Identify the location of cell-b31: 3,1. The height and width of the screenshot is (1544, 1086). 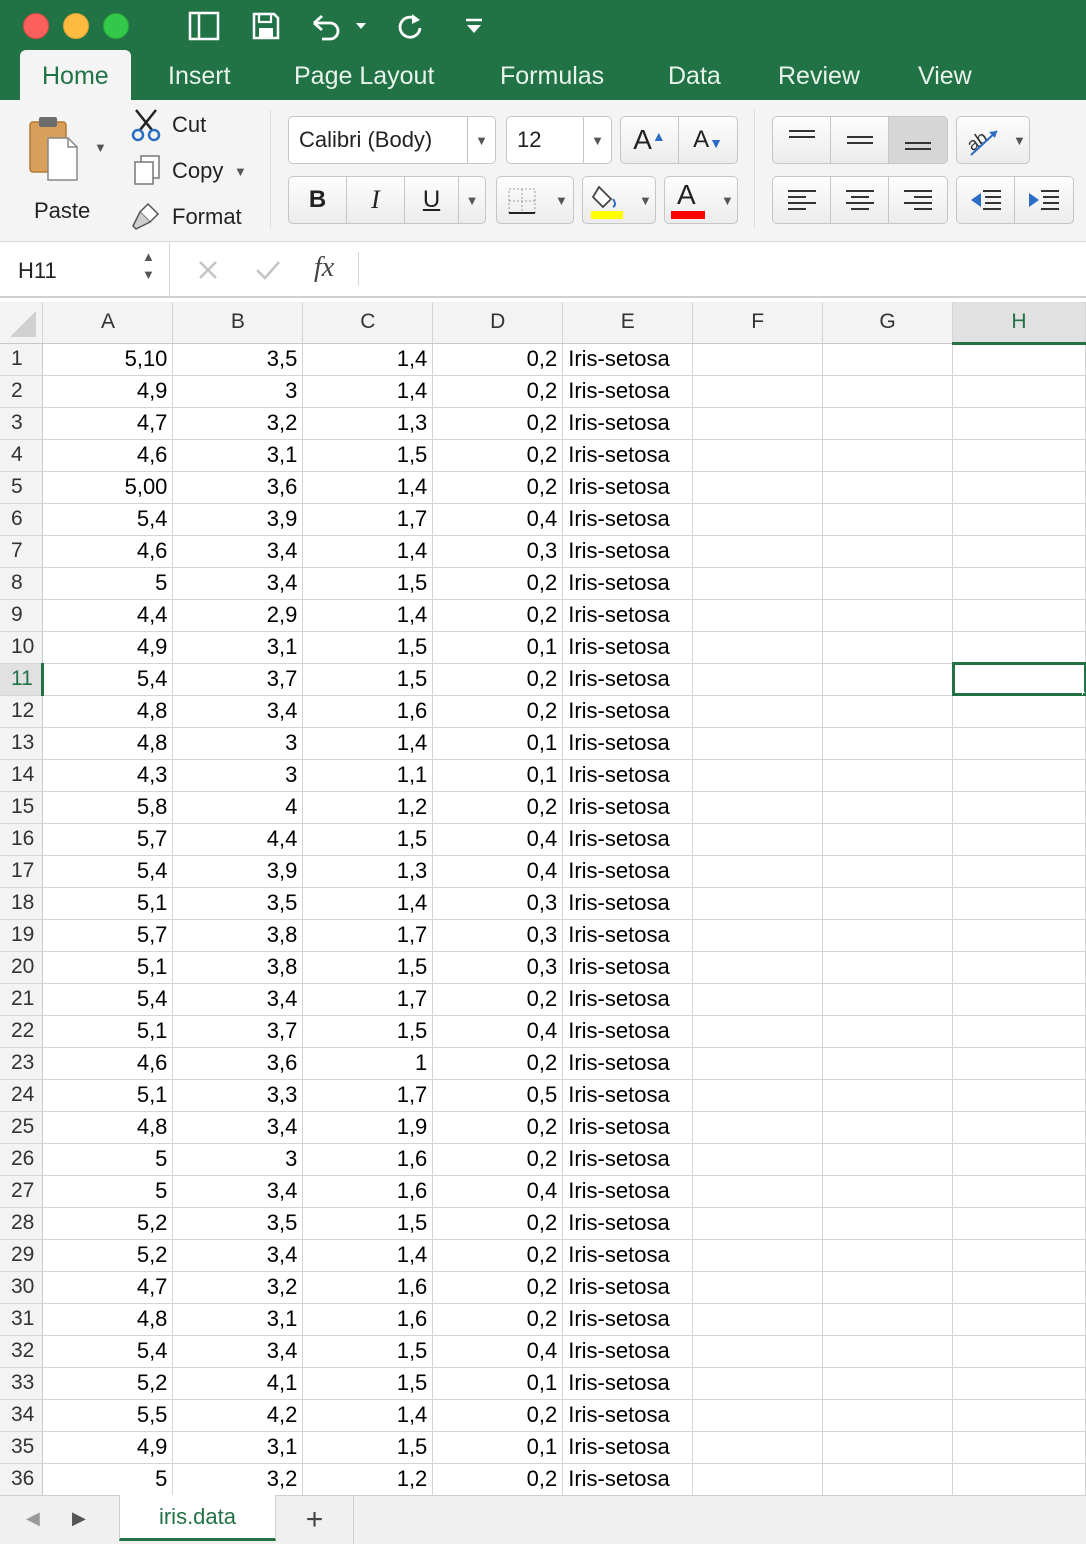
(238, 1319).